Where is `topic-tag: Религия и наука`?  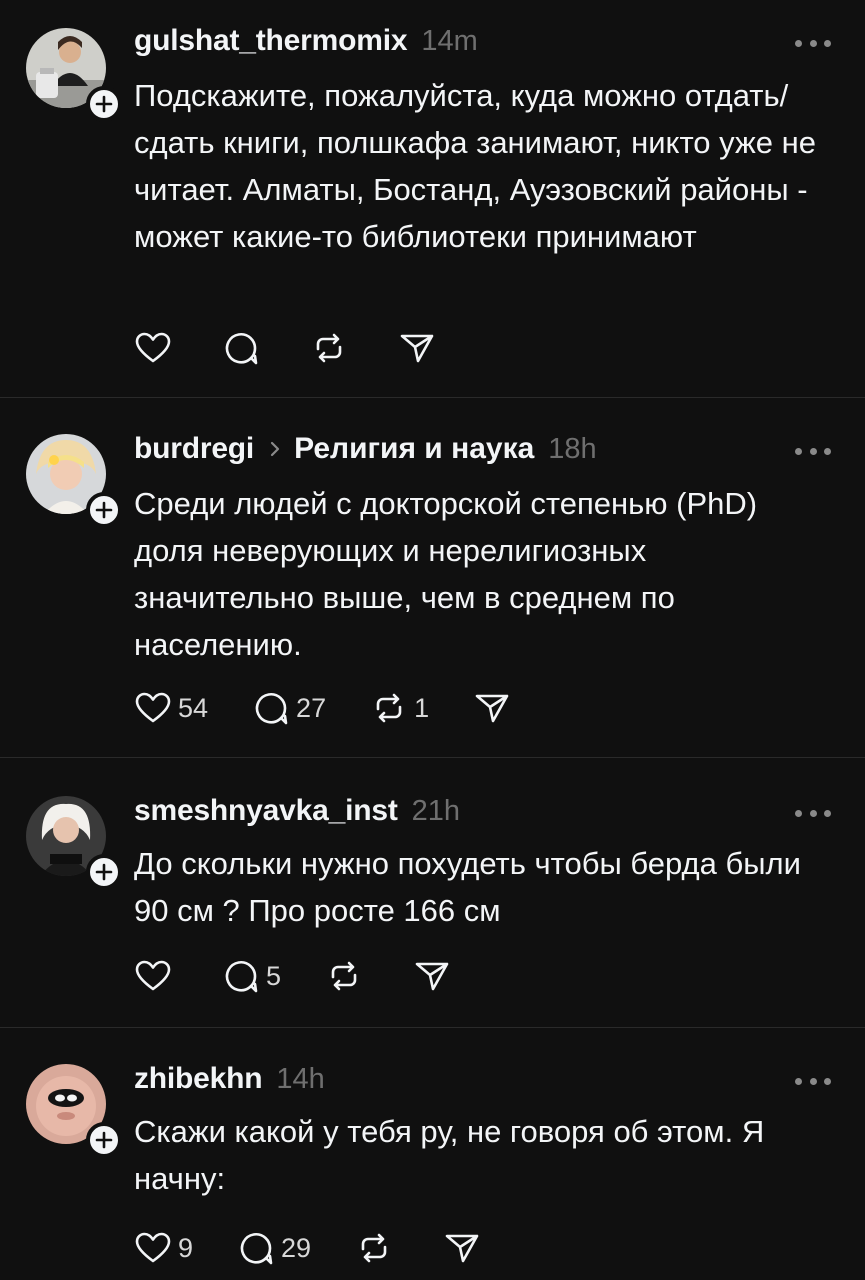 topic-tag: Религия и наука is located at coordinates (414, 449).